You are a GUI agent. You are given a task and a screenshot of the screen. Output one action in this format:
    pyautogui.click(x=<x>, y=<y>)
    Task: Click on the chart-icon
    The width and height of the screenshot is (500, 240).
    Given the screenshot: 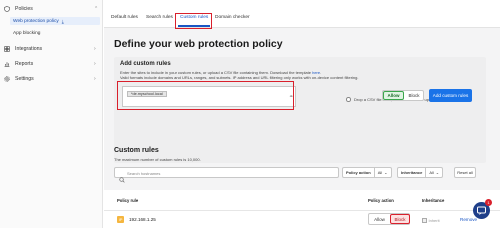 What is the action you would take?
    pyautogui.click(x=7, y=64)
    